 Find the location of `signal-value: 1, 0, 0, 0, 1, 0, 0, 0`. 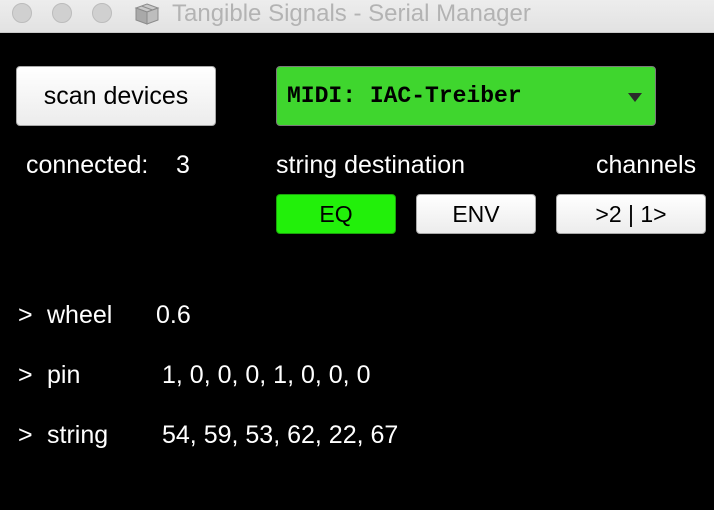

signal-value: 1, 0, 0, 0, 1, 0, 0, 0 is located at coordinates (266, 375).